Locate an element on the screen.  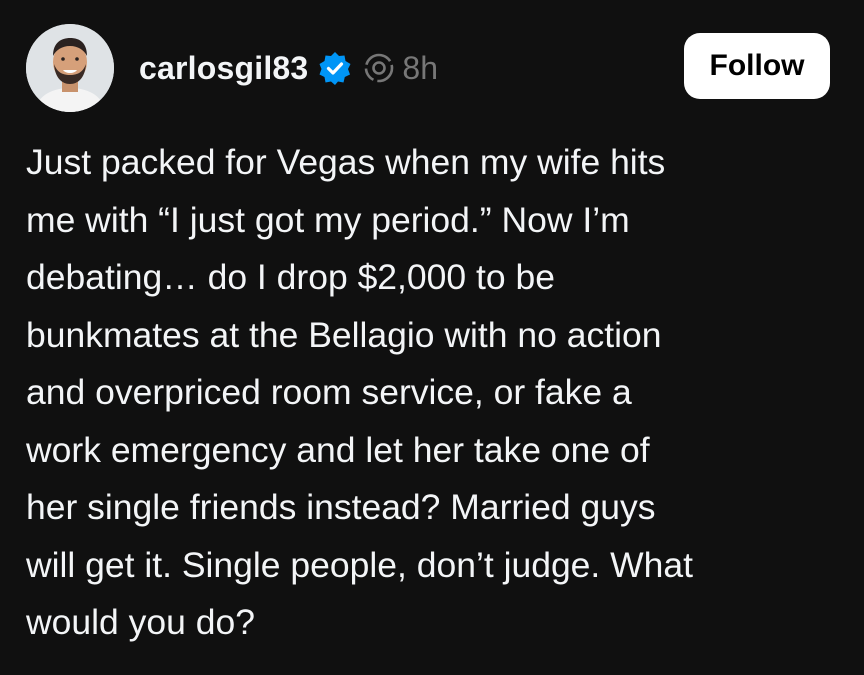
post-text-line: bunkmates at the Bellagio with no action is located at coordinates (344, 334).